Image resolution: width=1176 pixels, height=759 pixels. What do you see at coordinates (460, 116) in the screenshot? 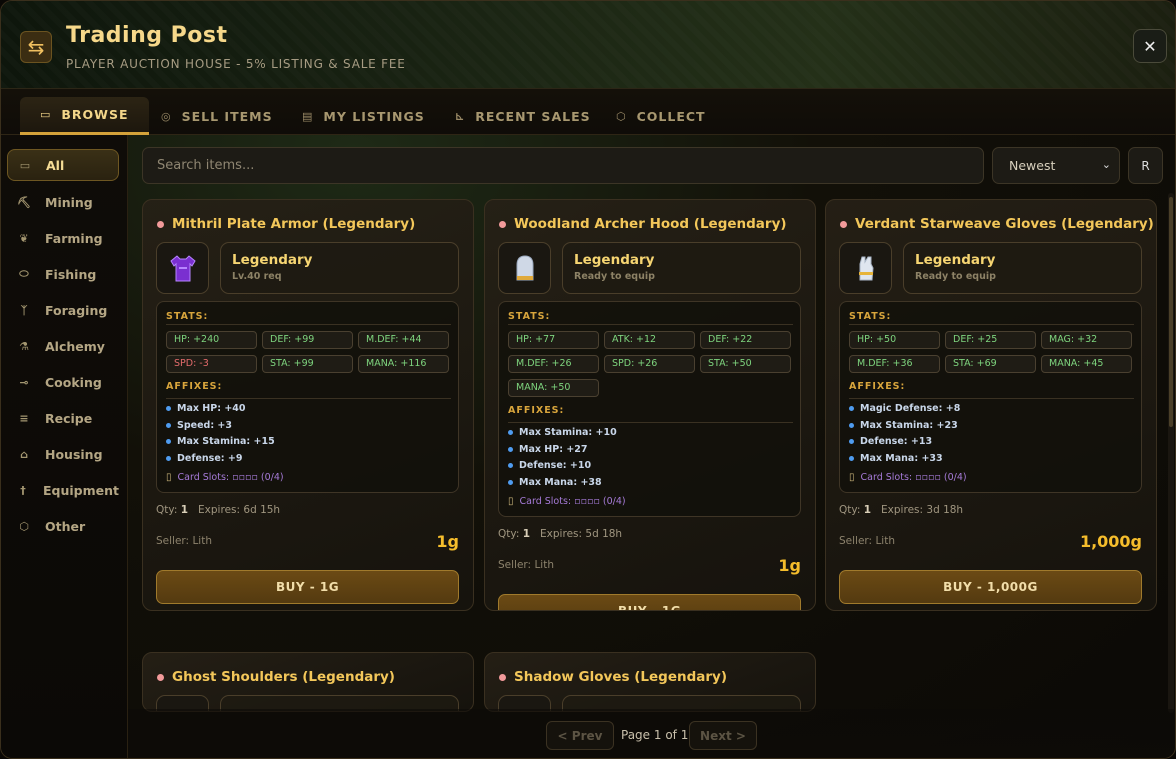
I see `chart-icon: ⊾` at bounding box center [460, 116].